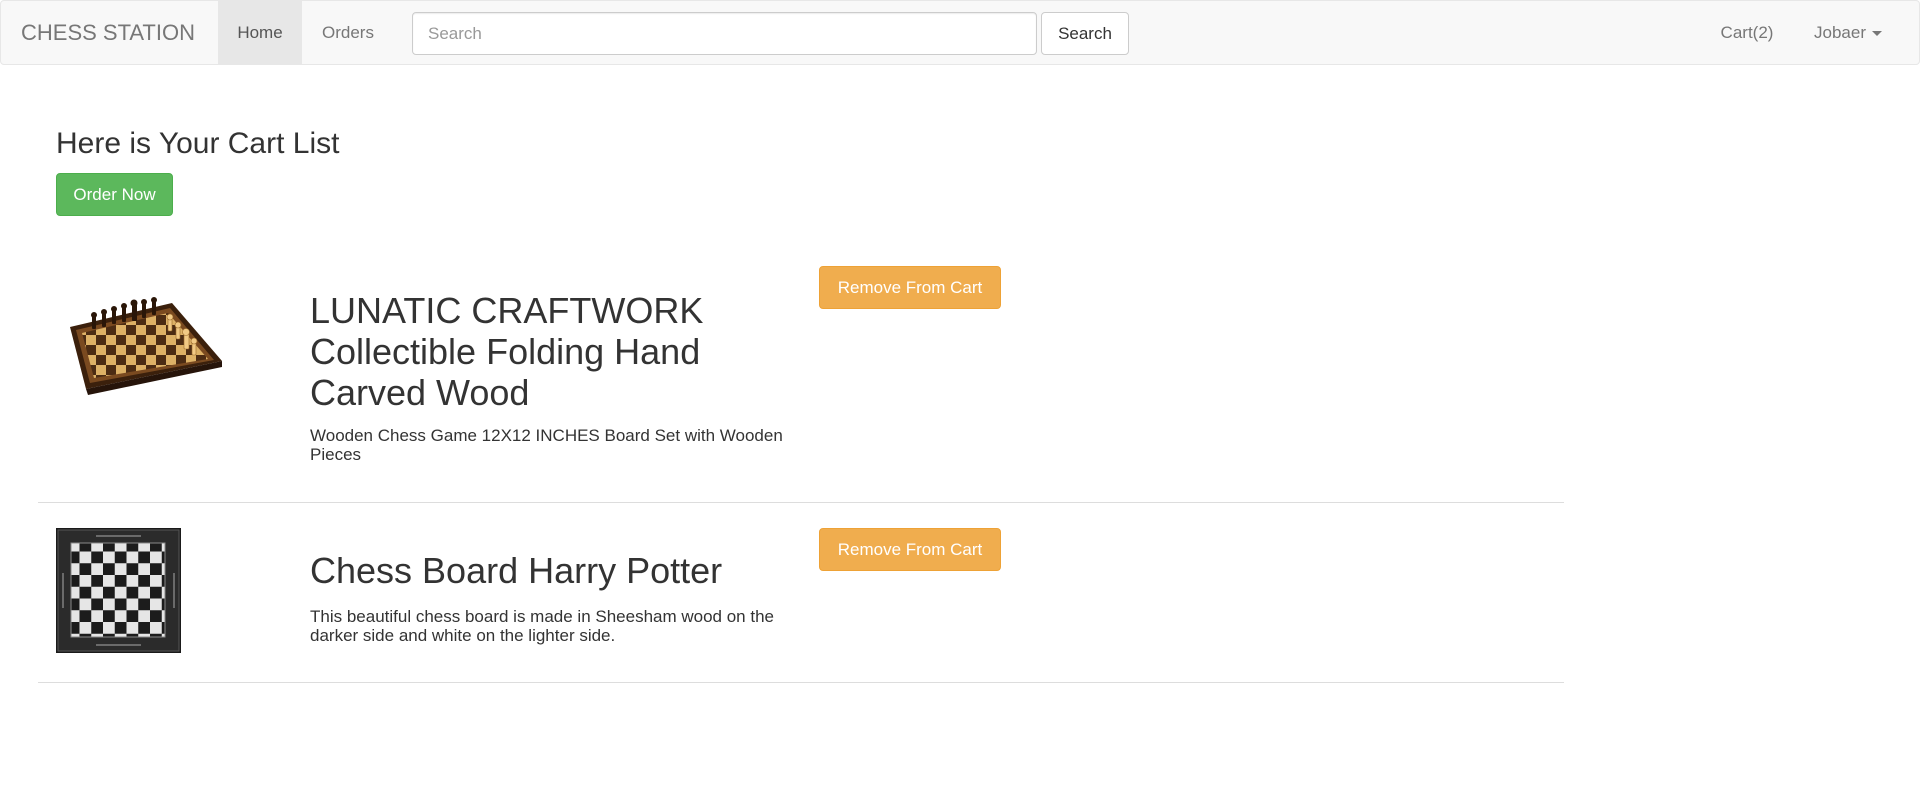 The image size is (1920, 799). Describe the element at coordinates (1840, 32) in the screenshot. I see `user-menu-label: Jobaer` at that location.